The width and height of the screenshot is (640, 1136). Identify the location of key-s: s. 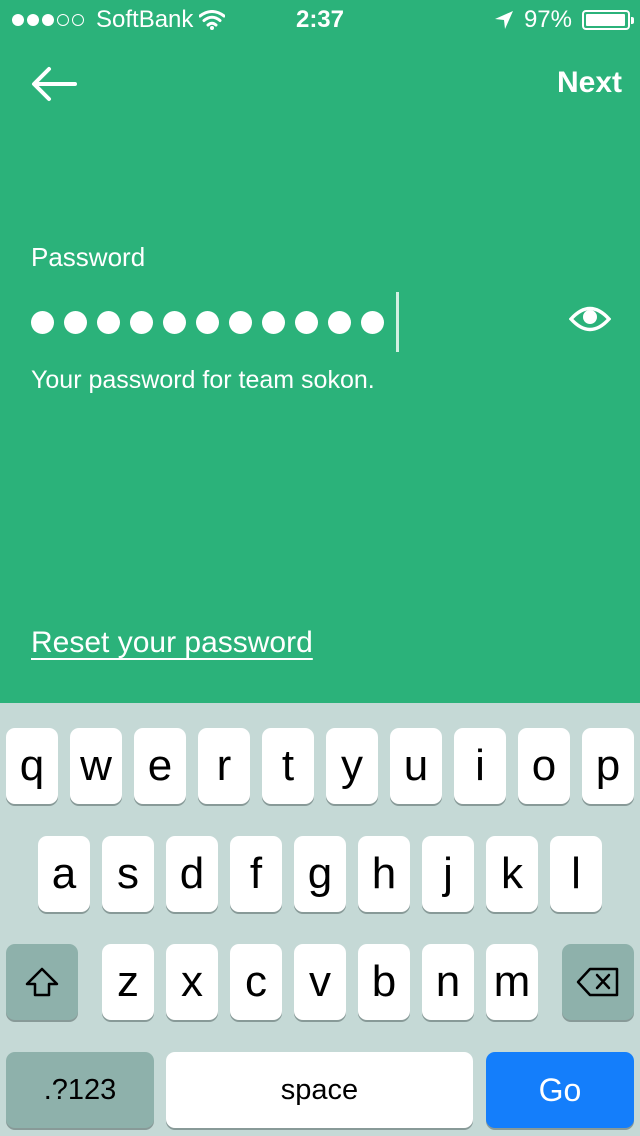
(128, 874).